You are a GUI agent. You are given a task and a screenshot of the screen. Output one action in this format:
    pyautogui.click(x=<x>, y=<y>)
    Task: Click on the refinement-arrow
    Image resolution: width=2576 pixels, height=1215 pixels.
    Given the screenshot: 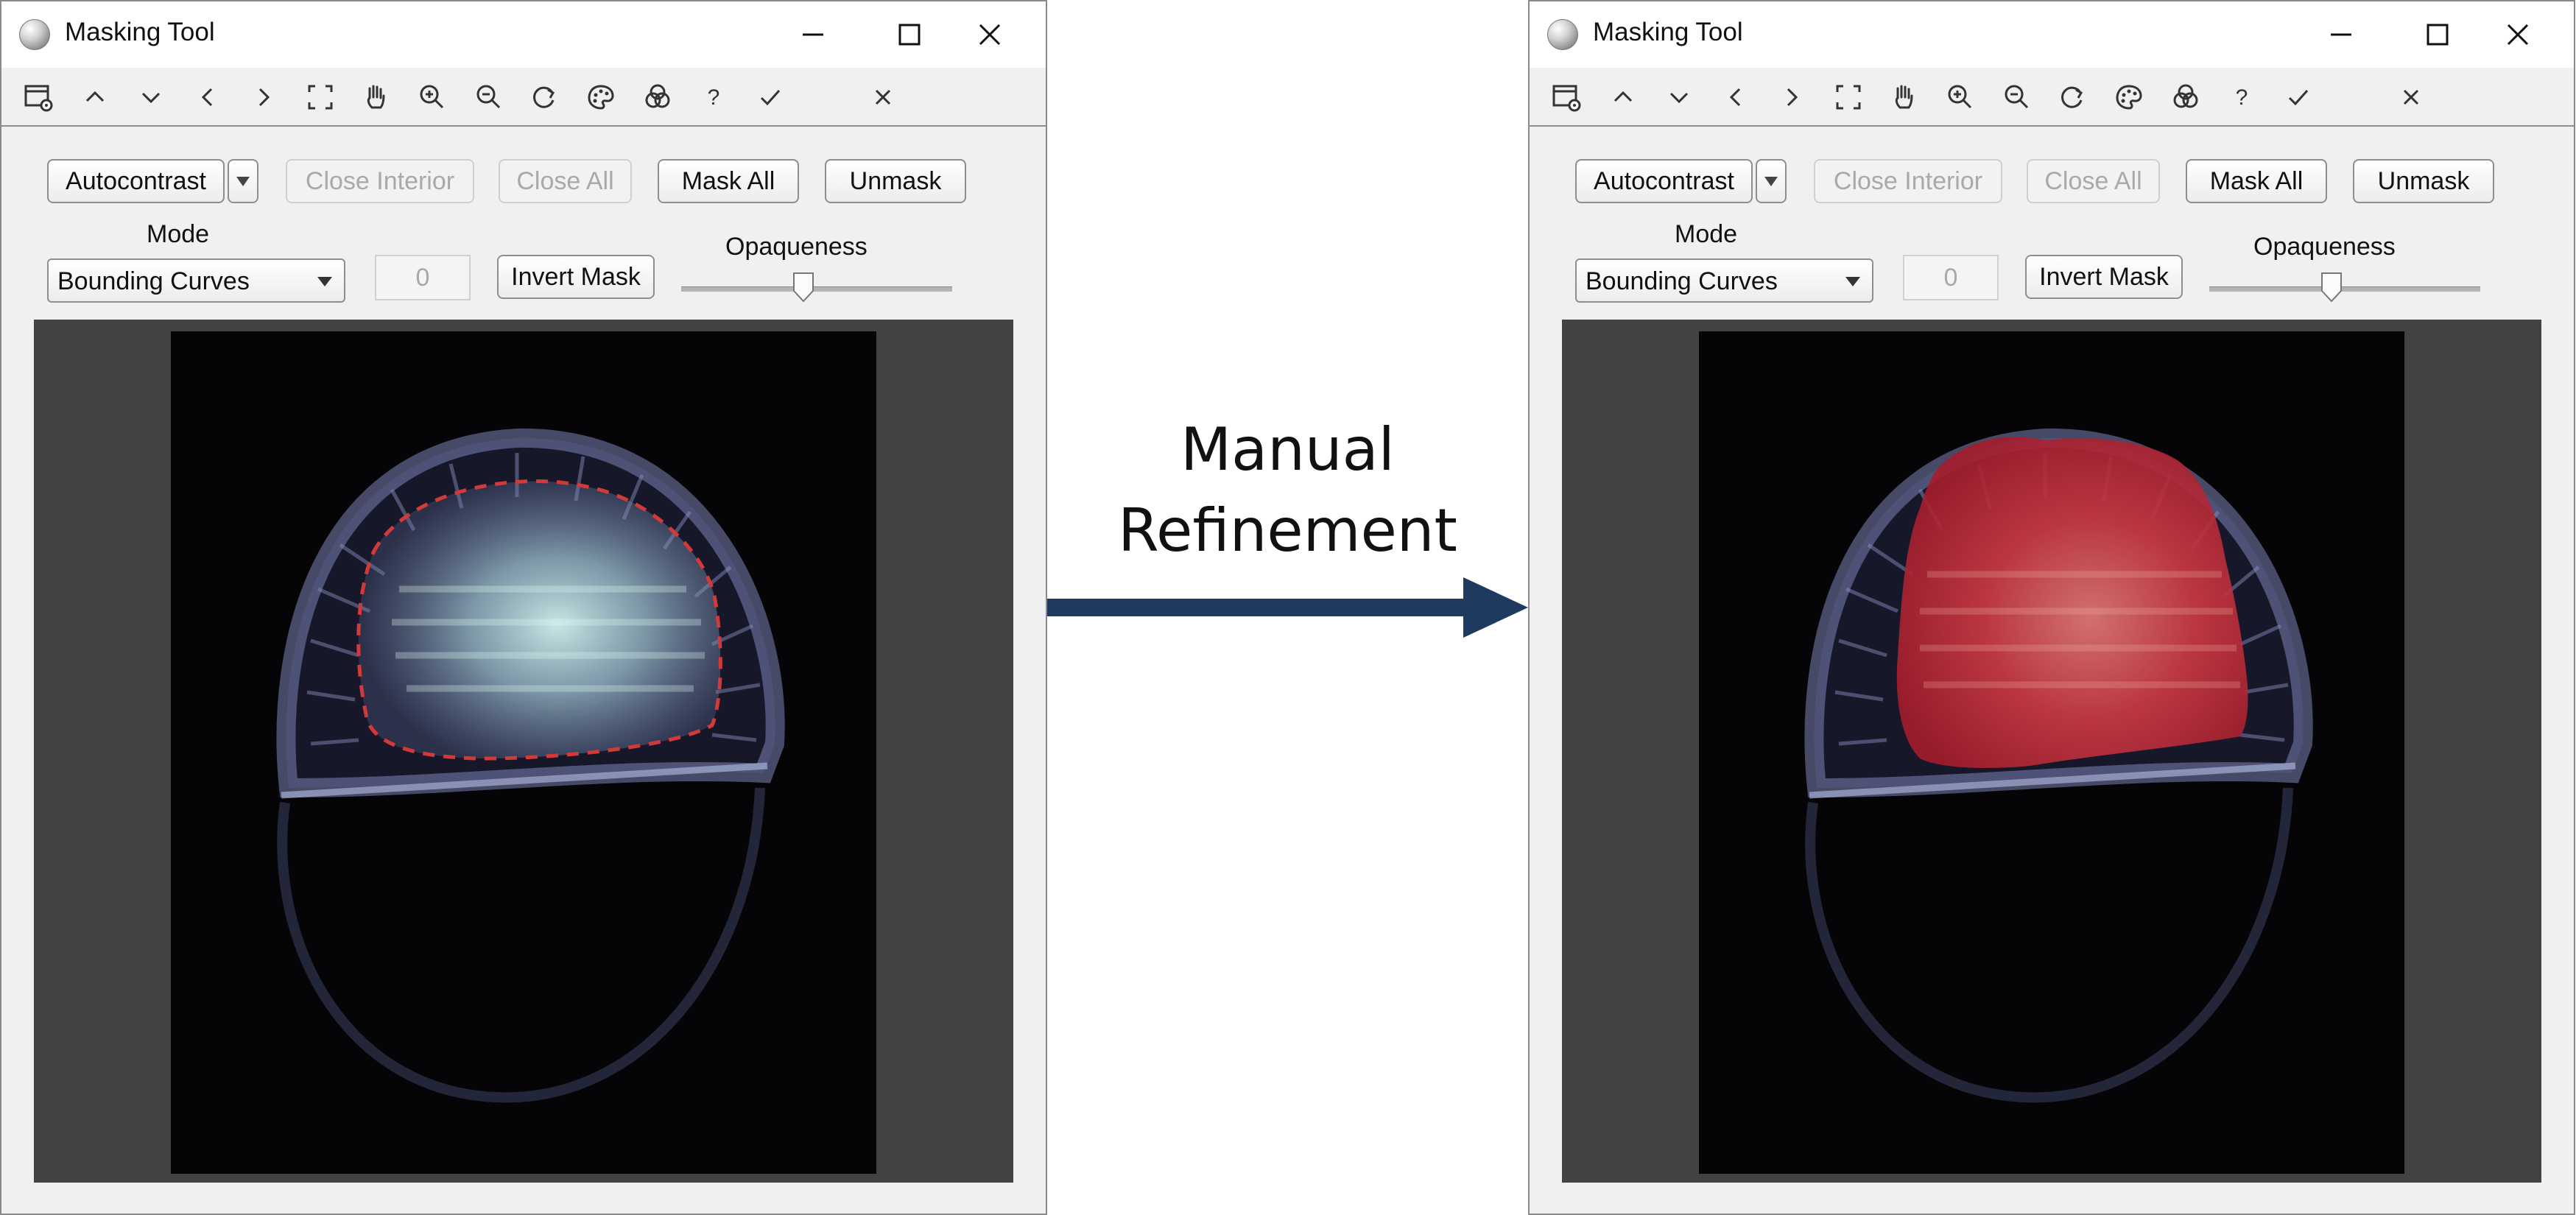 What is the action you would take?
    pyautogui.click(x=1287, y=607)
    